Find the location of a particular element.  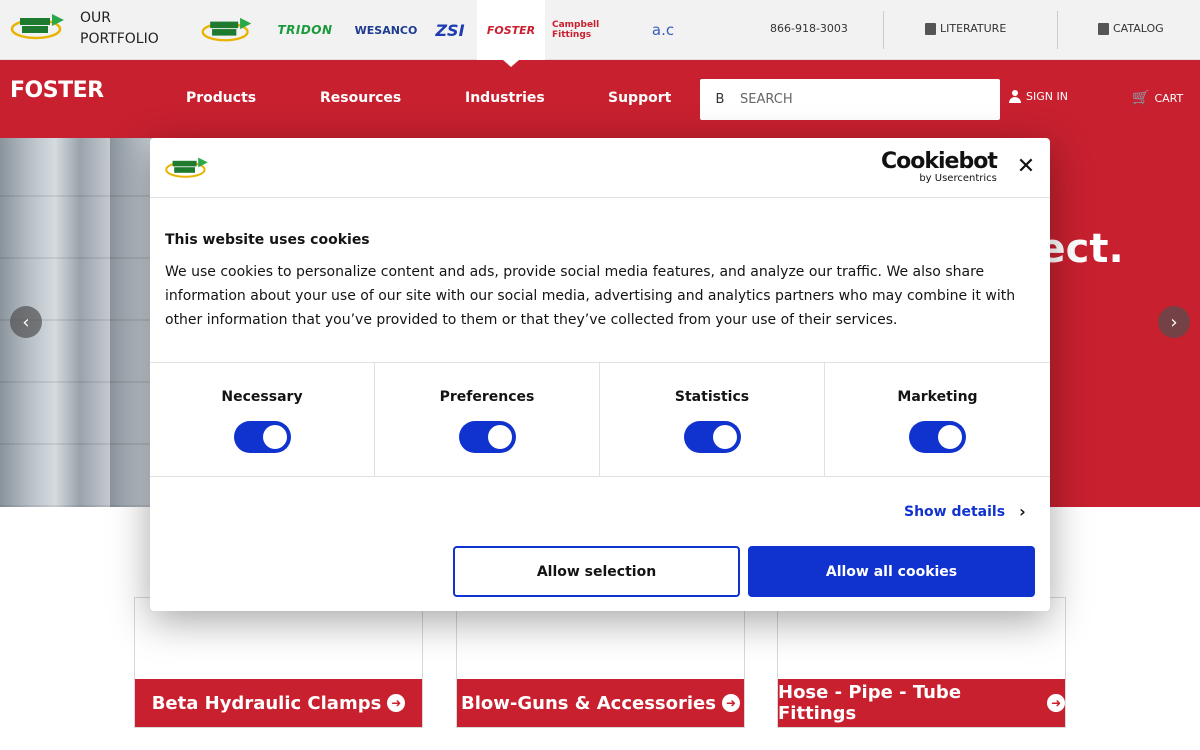

card-title: Blow-Guns & Accessories is located at coordinates (588, 703).